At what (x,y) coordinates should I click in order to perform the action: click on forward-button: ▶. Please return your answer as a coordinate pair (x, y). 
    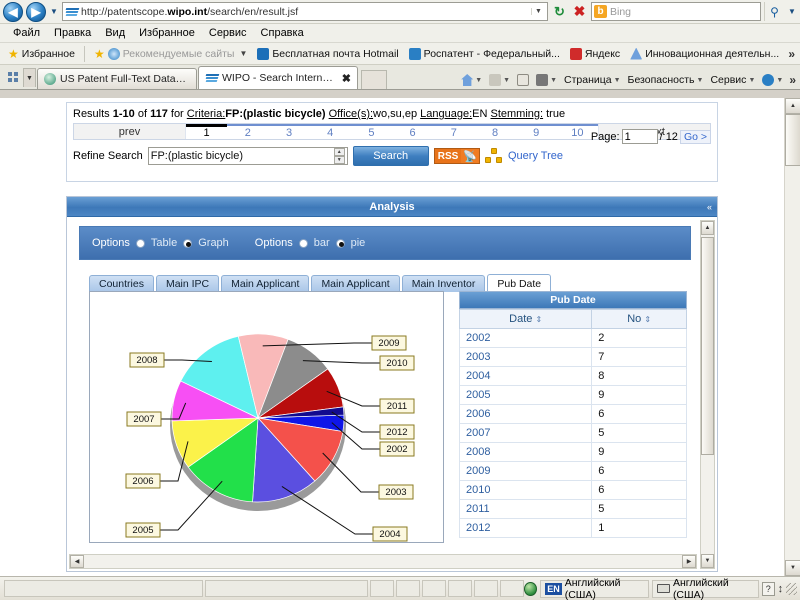
    Looking at the image, I should click on (36, 11).